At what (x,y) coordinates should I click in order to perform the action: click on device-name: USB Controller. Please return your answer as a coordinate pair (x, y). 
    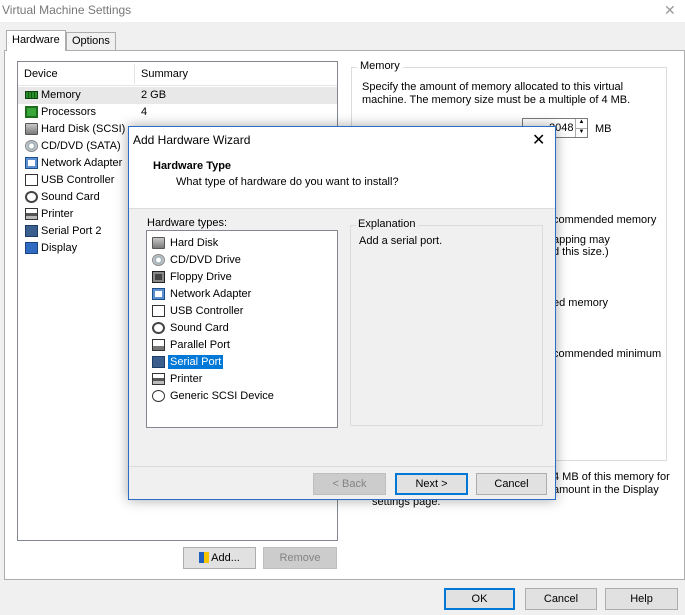
    Looking at the image, I should click on (78, 180).